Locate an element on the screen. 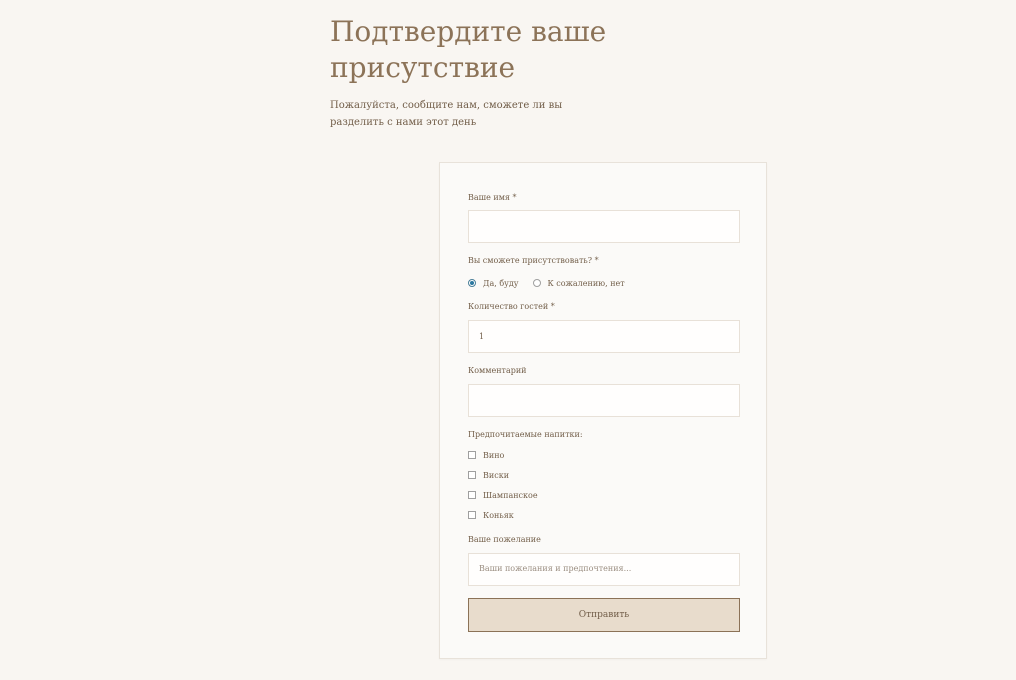 The image size is (1016, 680). attendance-yes-label: Да, буду is located at coordinates (501, 283).